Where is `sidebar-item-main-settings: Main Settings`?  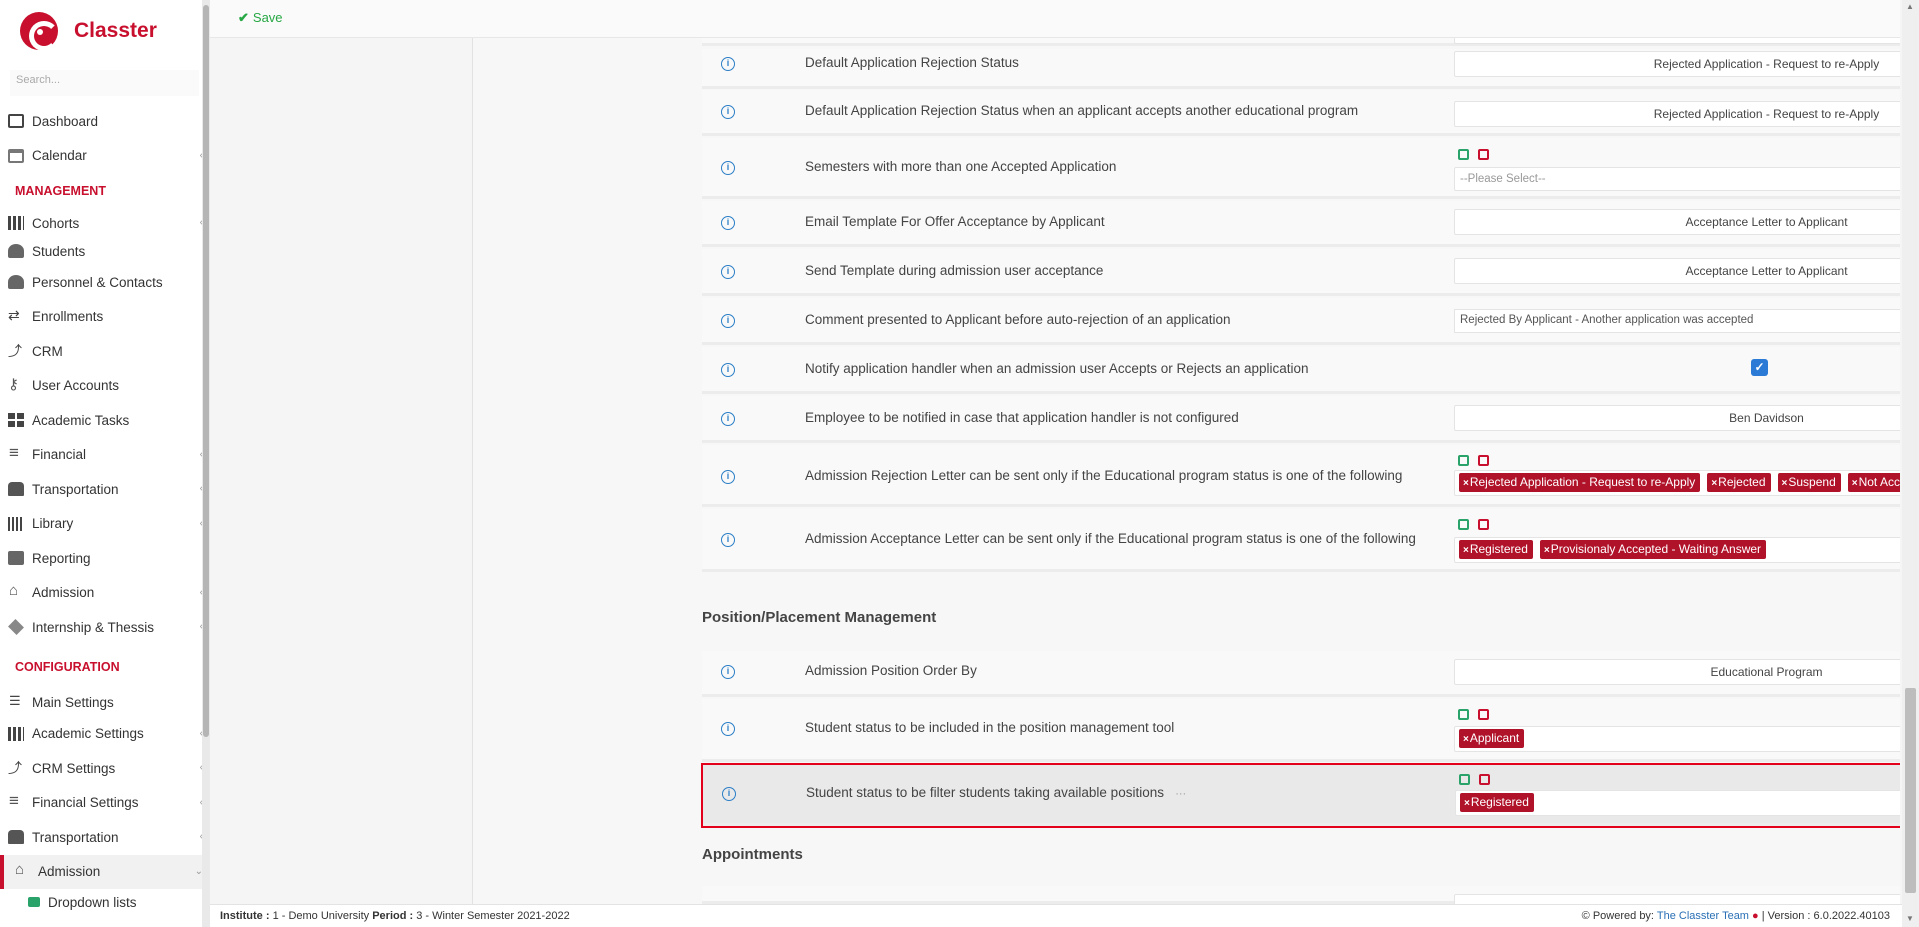
sidebar-item-main-settings: Main Settings is located at coordinates (104, 703).